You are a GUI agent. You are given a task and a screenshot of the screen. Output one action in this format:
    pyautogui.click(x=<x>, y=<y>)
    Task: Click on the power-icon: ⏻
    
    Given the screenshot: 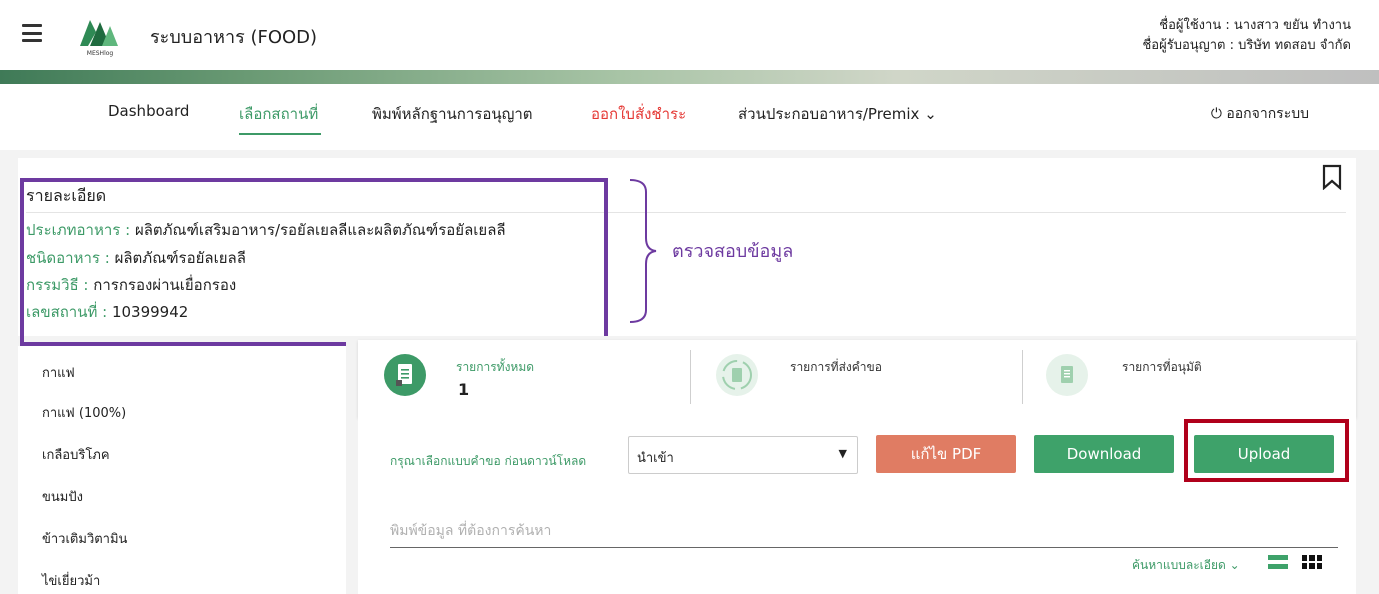 What is the action you would take?
    pyautogui.click(x=1216, y=114)
    